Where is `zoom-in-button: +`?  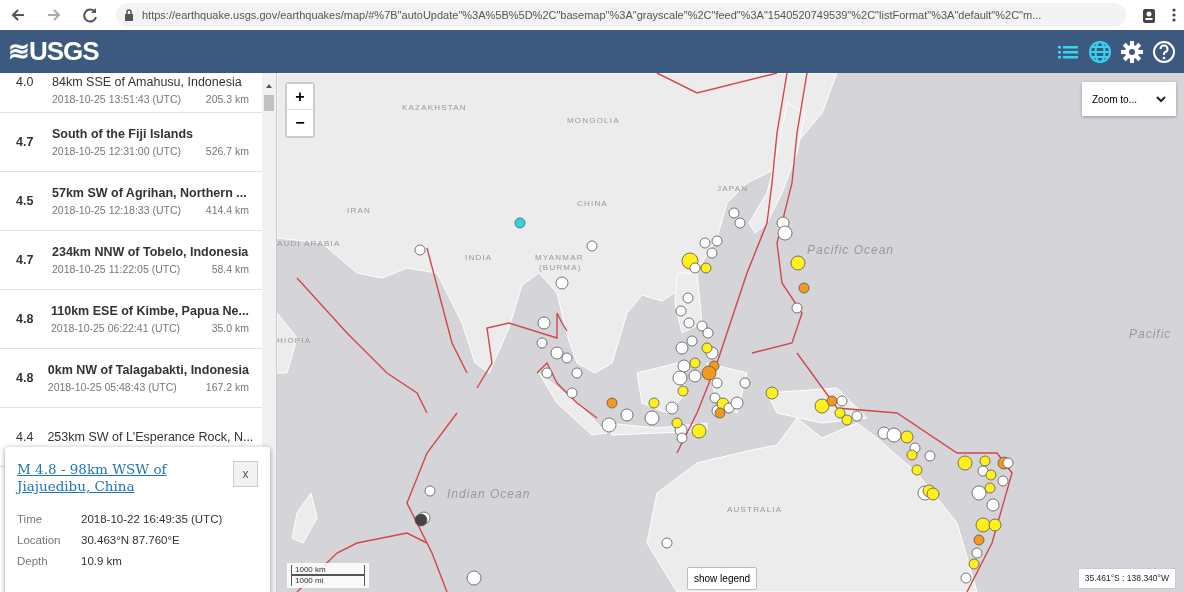 zoom-in-button: + is located at coordinates (300, 97).